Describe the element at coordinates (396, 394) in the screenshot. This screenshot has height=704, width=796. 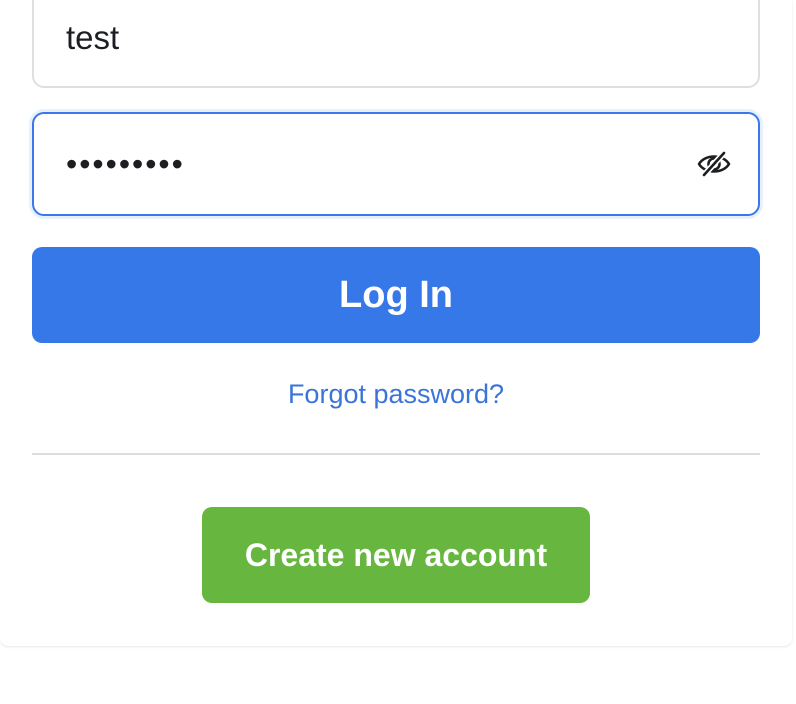
I see `forgot-password-link: Forgot password?` at that location.